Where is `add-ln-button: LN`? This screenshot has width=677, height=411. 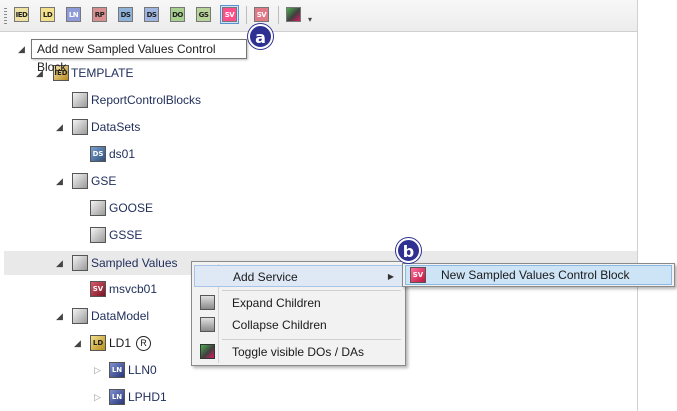
add-ln-button: LN is located at coordinates (73, 14).